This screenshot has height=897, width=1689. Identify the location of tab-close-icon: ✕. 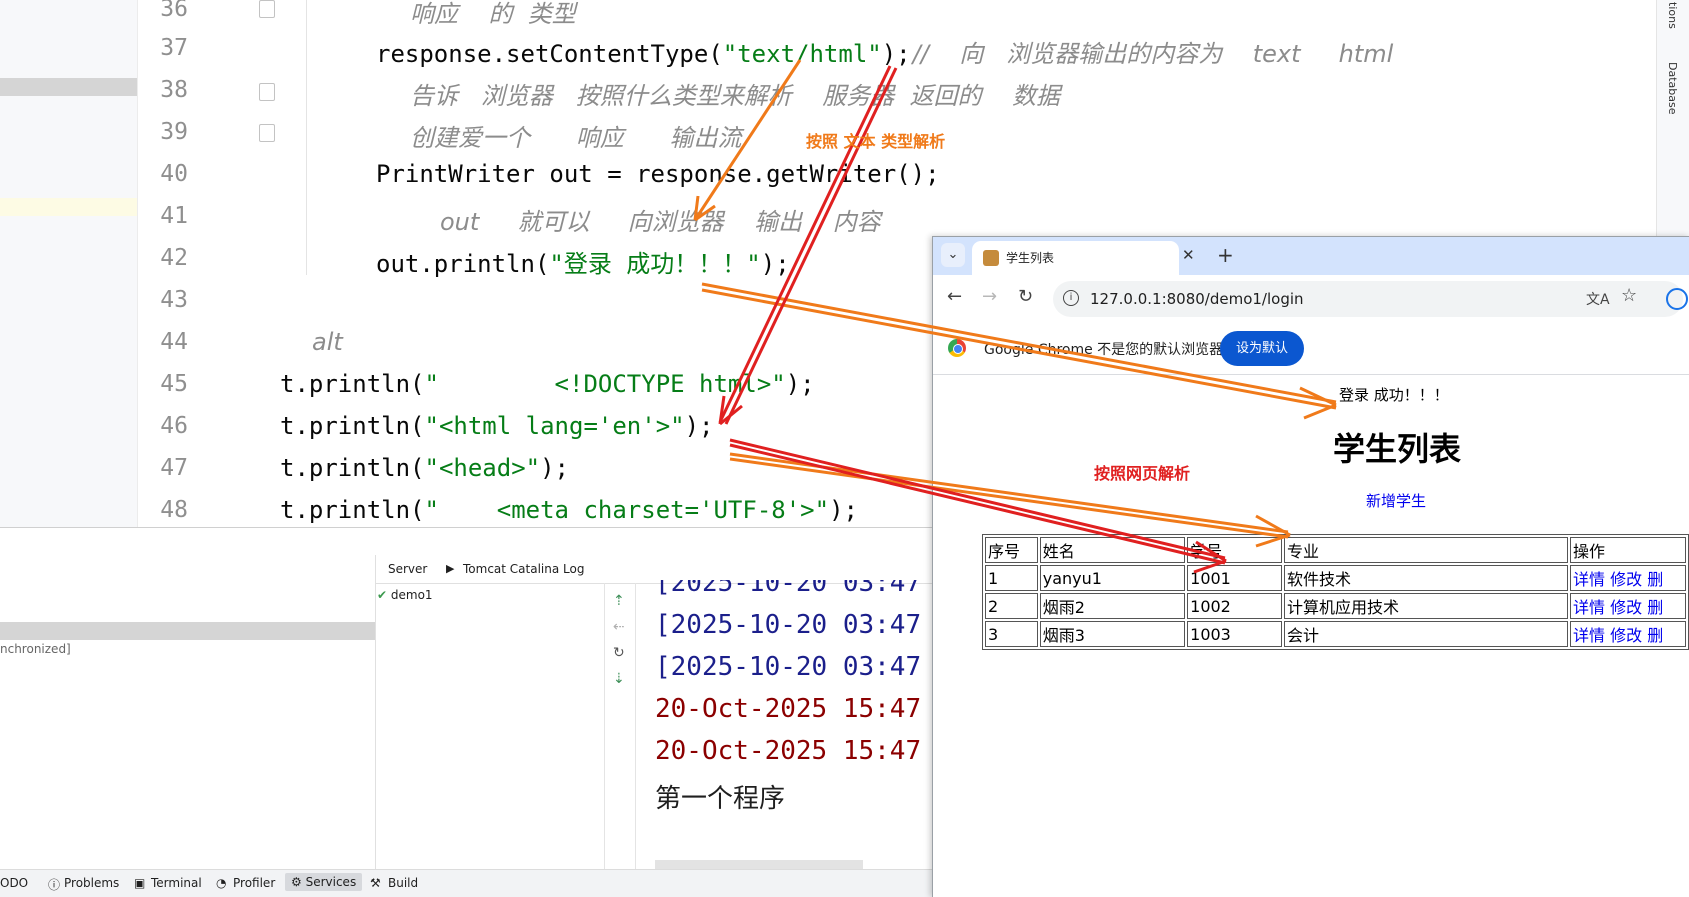
(1188, 255).